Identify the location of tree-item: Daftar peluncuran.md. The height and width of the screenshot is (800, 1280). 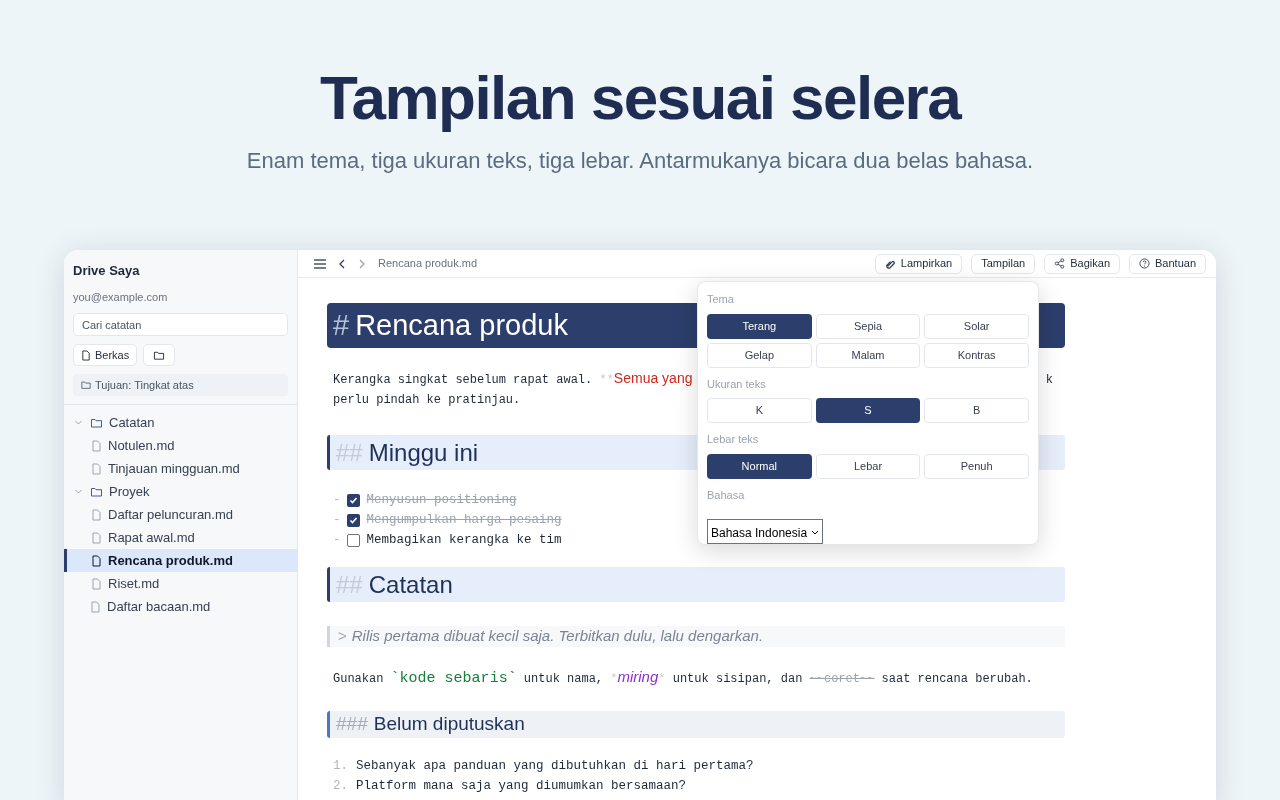
(180, 514).